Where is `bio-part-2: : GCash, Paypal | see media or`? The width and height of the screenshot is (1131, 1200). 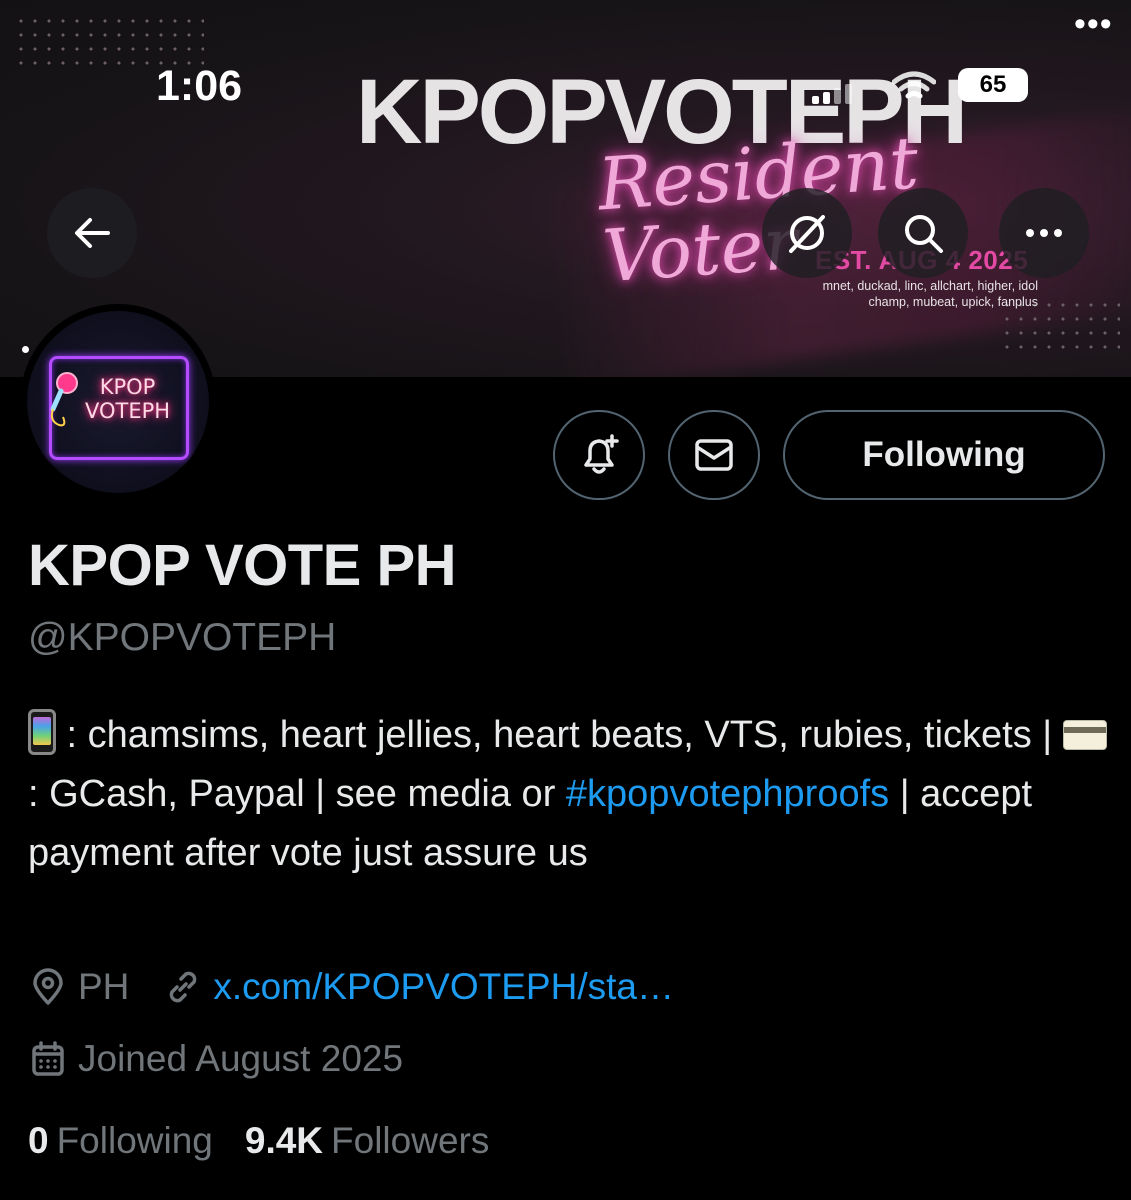
bio-part-2: : GCash, Paypal | see media or is located at coordinates (297, 794).